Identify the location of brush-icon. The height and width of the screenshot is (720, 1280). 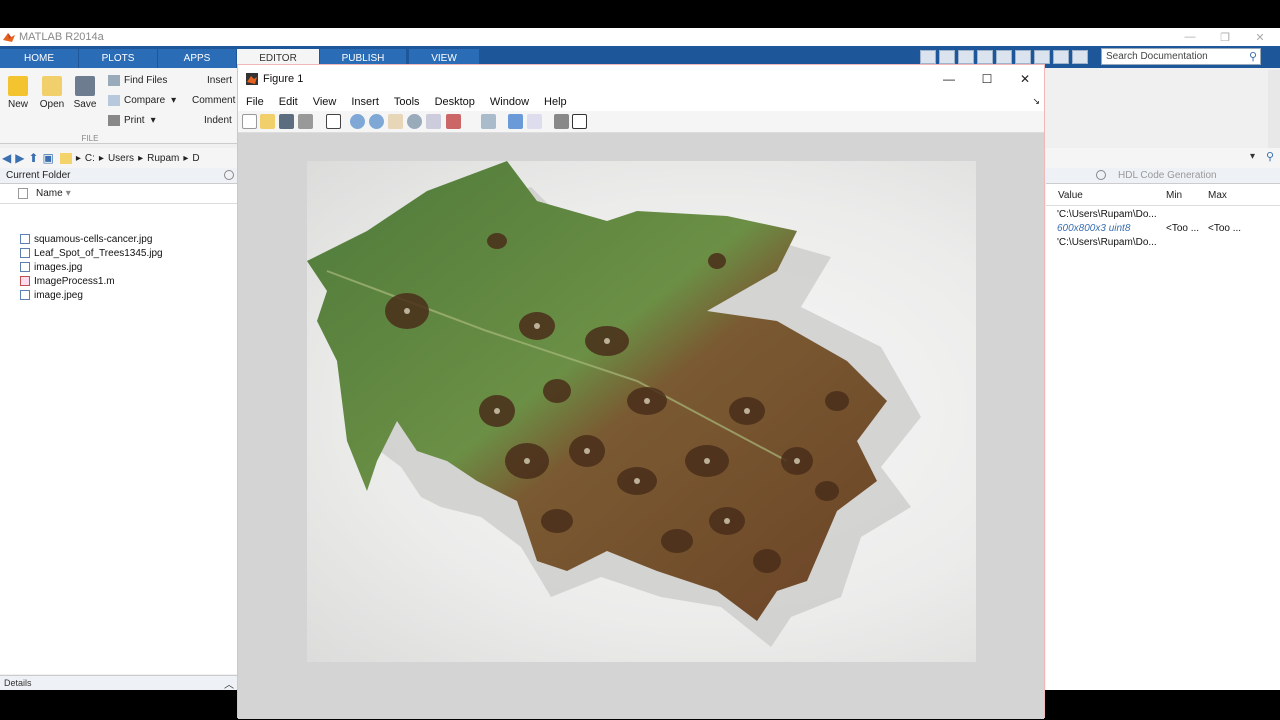
(453, 121).